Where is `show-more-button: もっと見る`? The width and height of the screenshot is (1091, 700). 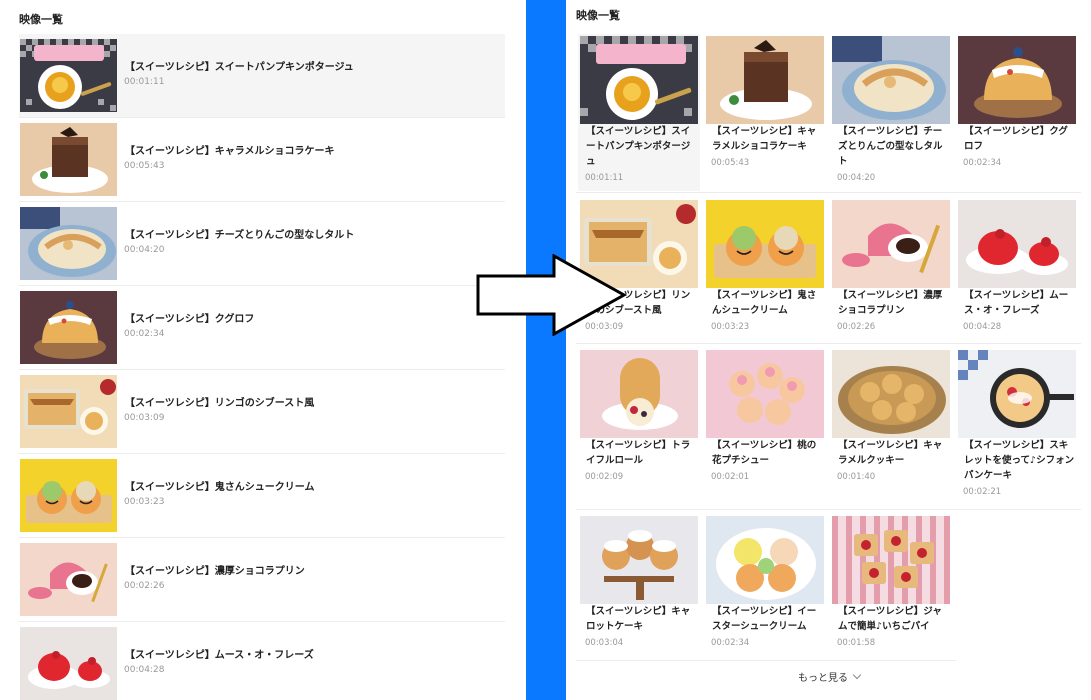 show-more-button: もっと見る is located at coordinates (830, 676).